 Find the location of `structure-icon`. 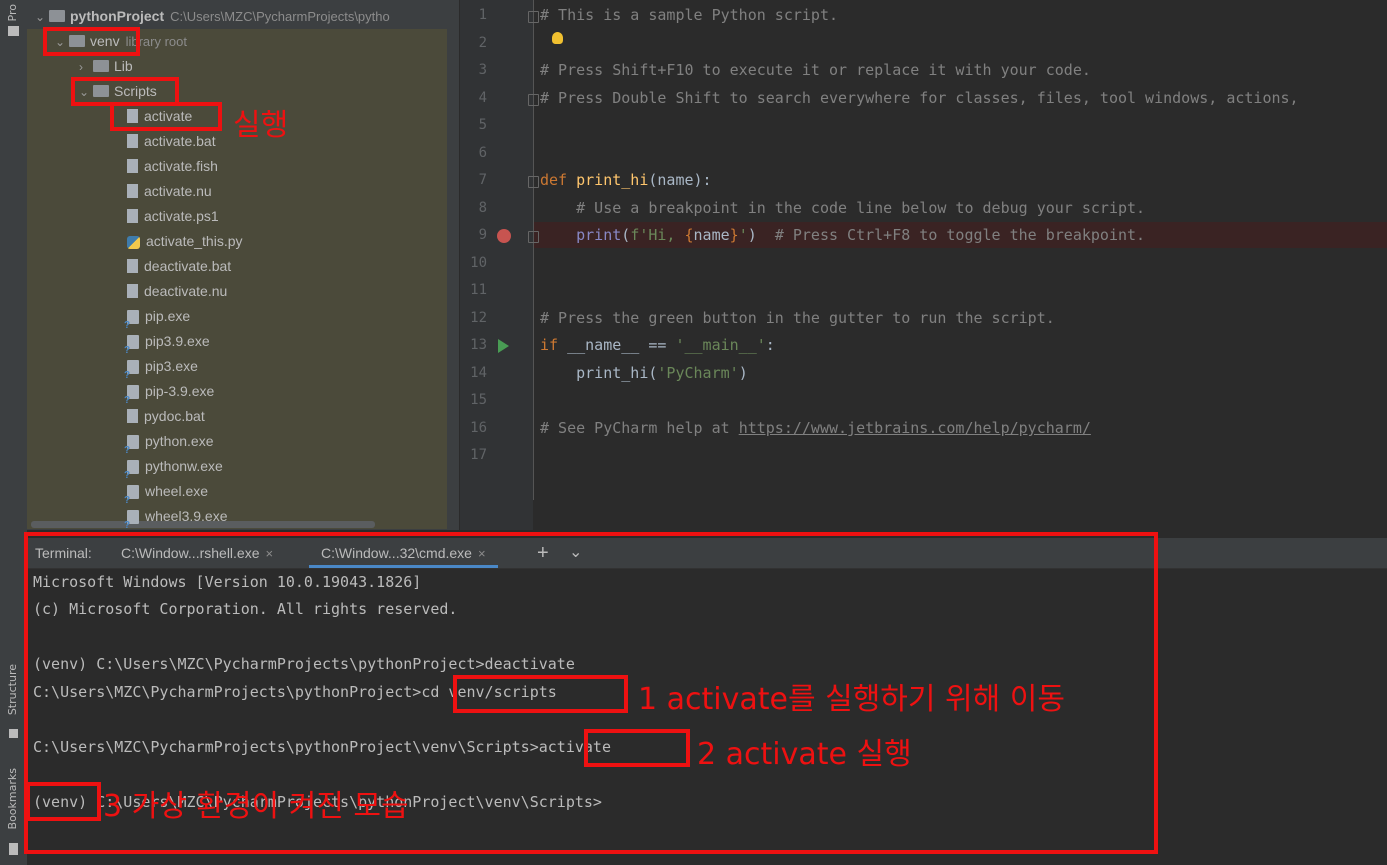

structure-icon is located at coordinates (13, 733).